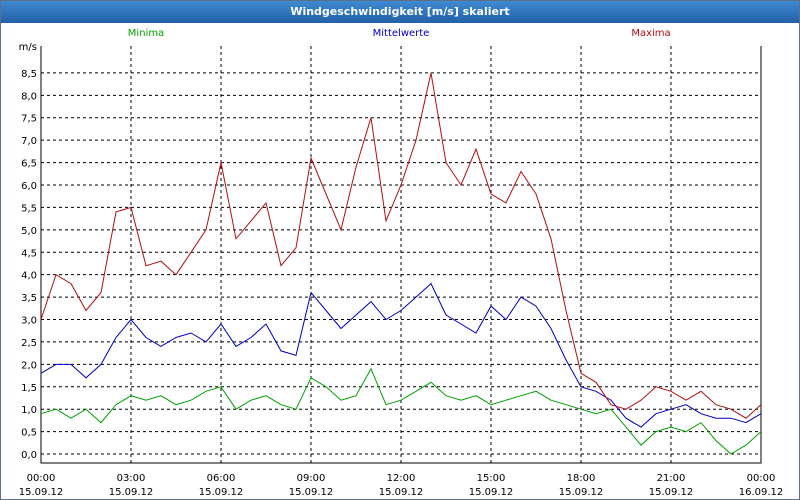 The width and height of the screenshot is (800, 500). Describe the element at coordinates (146, 33) in the screenshot. I see `legend-item-minima: Minima` at that location.